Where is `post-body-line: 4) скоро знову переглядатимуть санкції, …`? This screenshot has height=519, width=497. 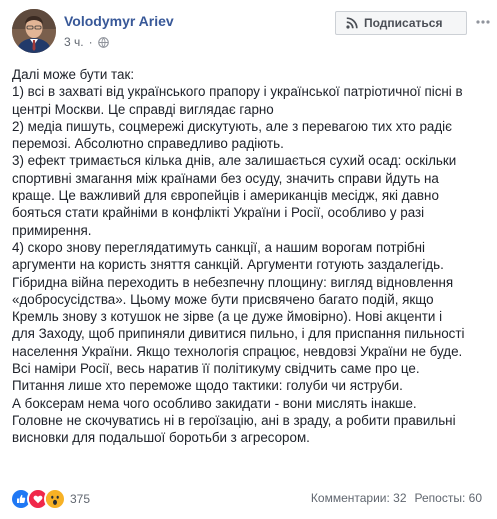
post-body-line: 4) скоро знову переглядатимуть санкції, … is located at coordinates (218, 247).